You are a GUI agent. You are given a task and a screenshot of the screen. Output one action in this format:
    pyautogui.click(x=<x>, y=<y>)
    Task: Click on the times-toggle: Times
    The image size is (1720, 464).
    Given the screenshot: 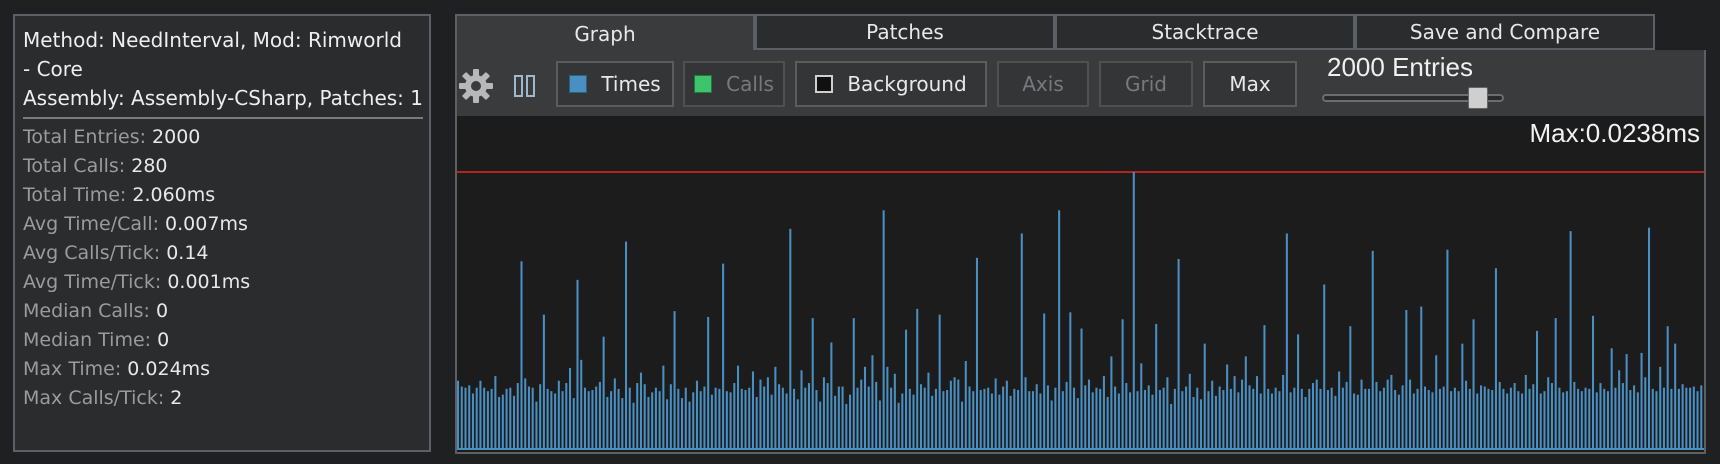 What is the action you would take?
    pyautogui.click(x=615, y=84)
    